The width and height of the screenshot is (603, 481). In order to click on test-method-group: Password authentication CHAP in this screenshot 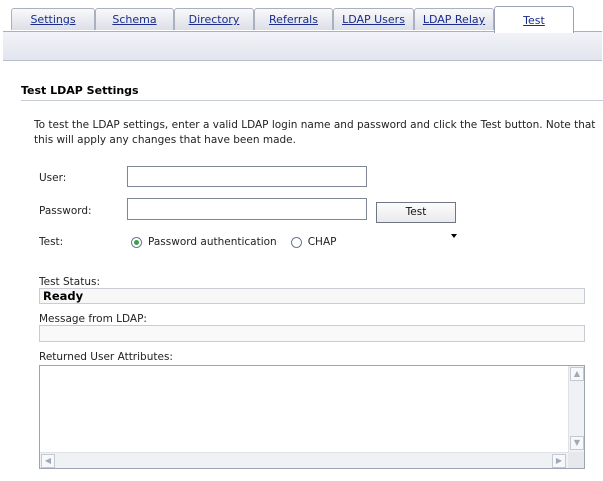, I will do `click(240, 242)`.